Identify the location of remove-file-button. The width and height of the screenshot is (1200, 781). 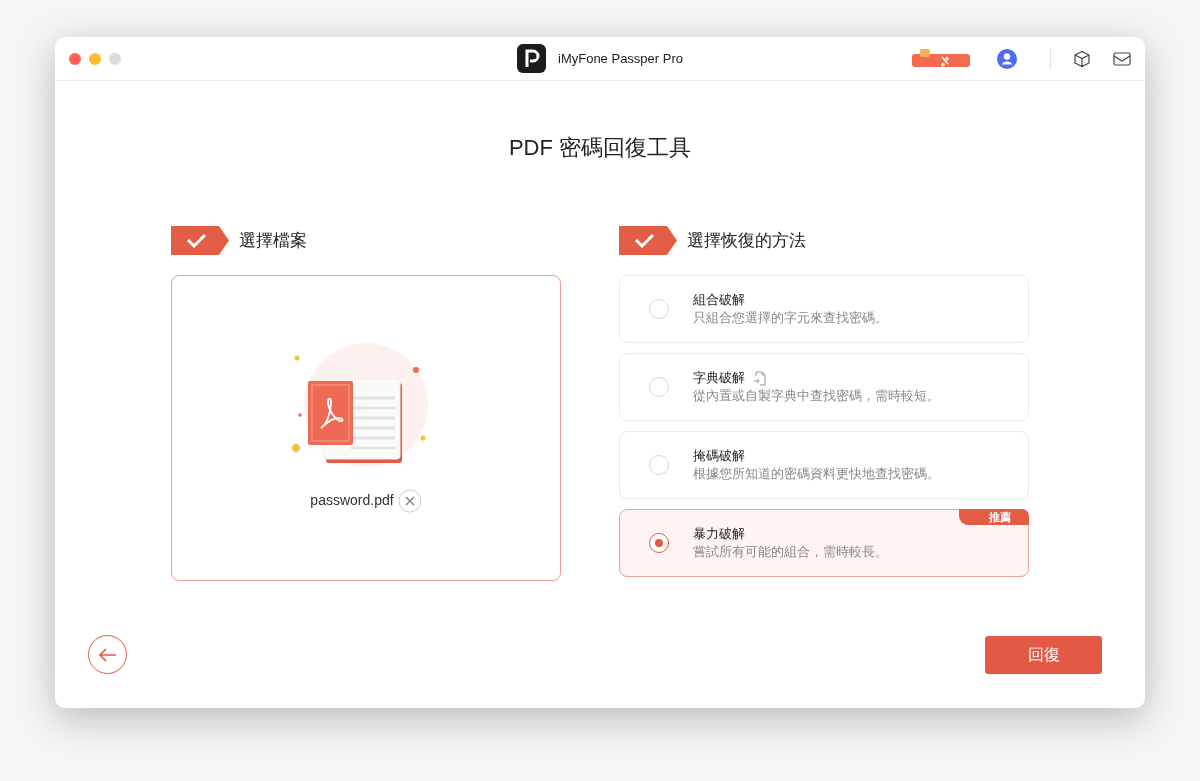
(409, 501).